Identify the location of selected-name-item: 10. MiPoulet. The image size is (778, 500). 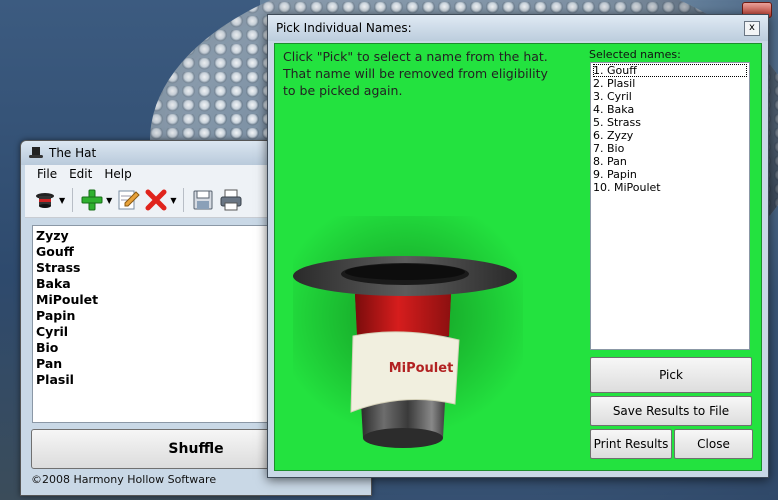
(670, 187).